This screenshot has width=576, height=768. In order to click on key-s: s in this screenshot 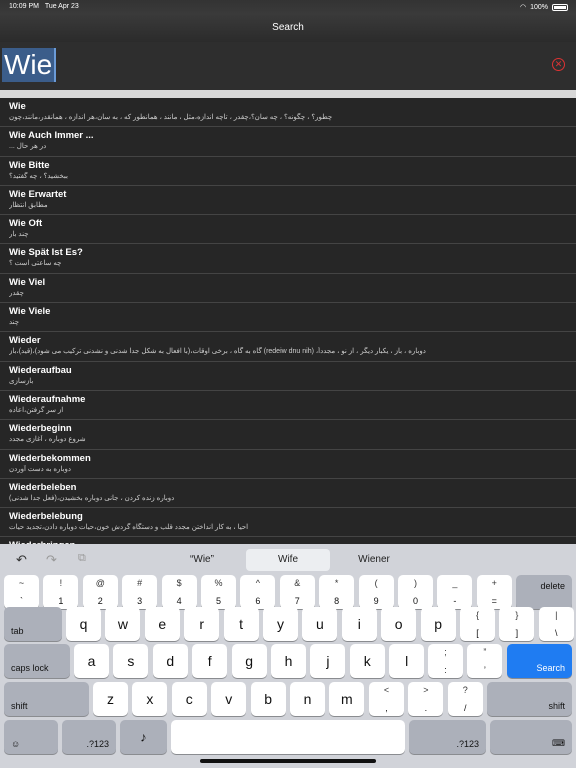, I will do `click(131, 661)`.